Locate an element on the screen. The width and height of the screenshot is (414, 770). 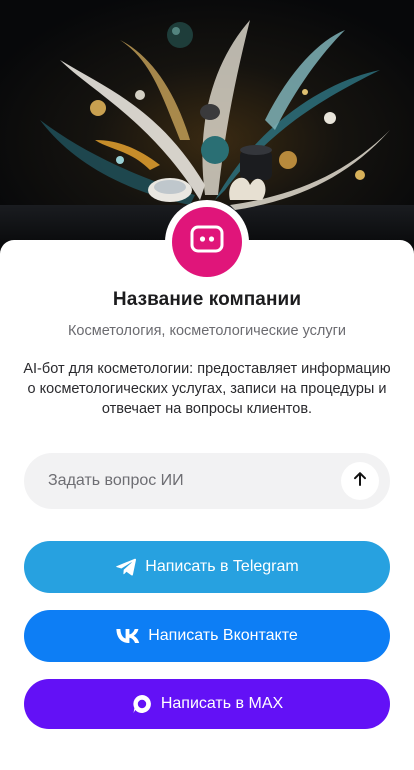
avatar is located at coordinates (207, 242).